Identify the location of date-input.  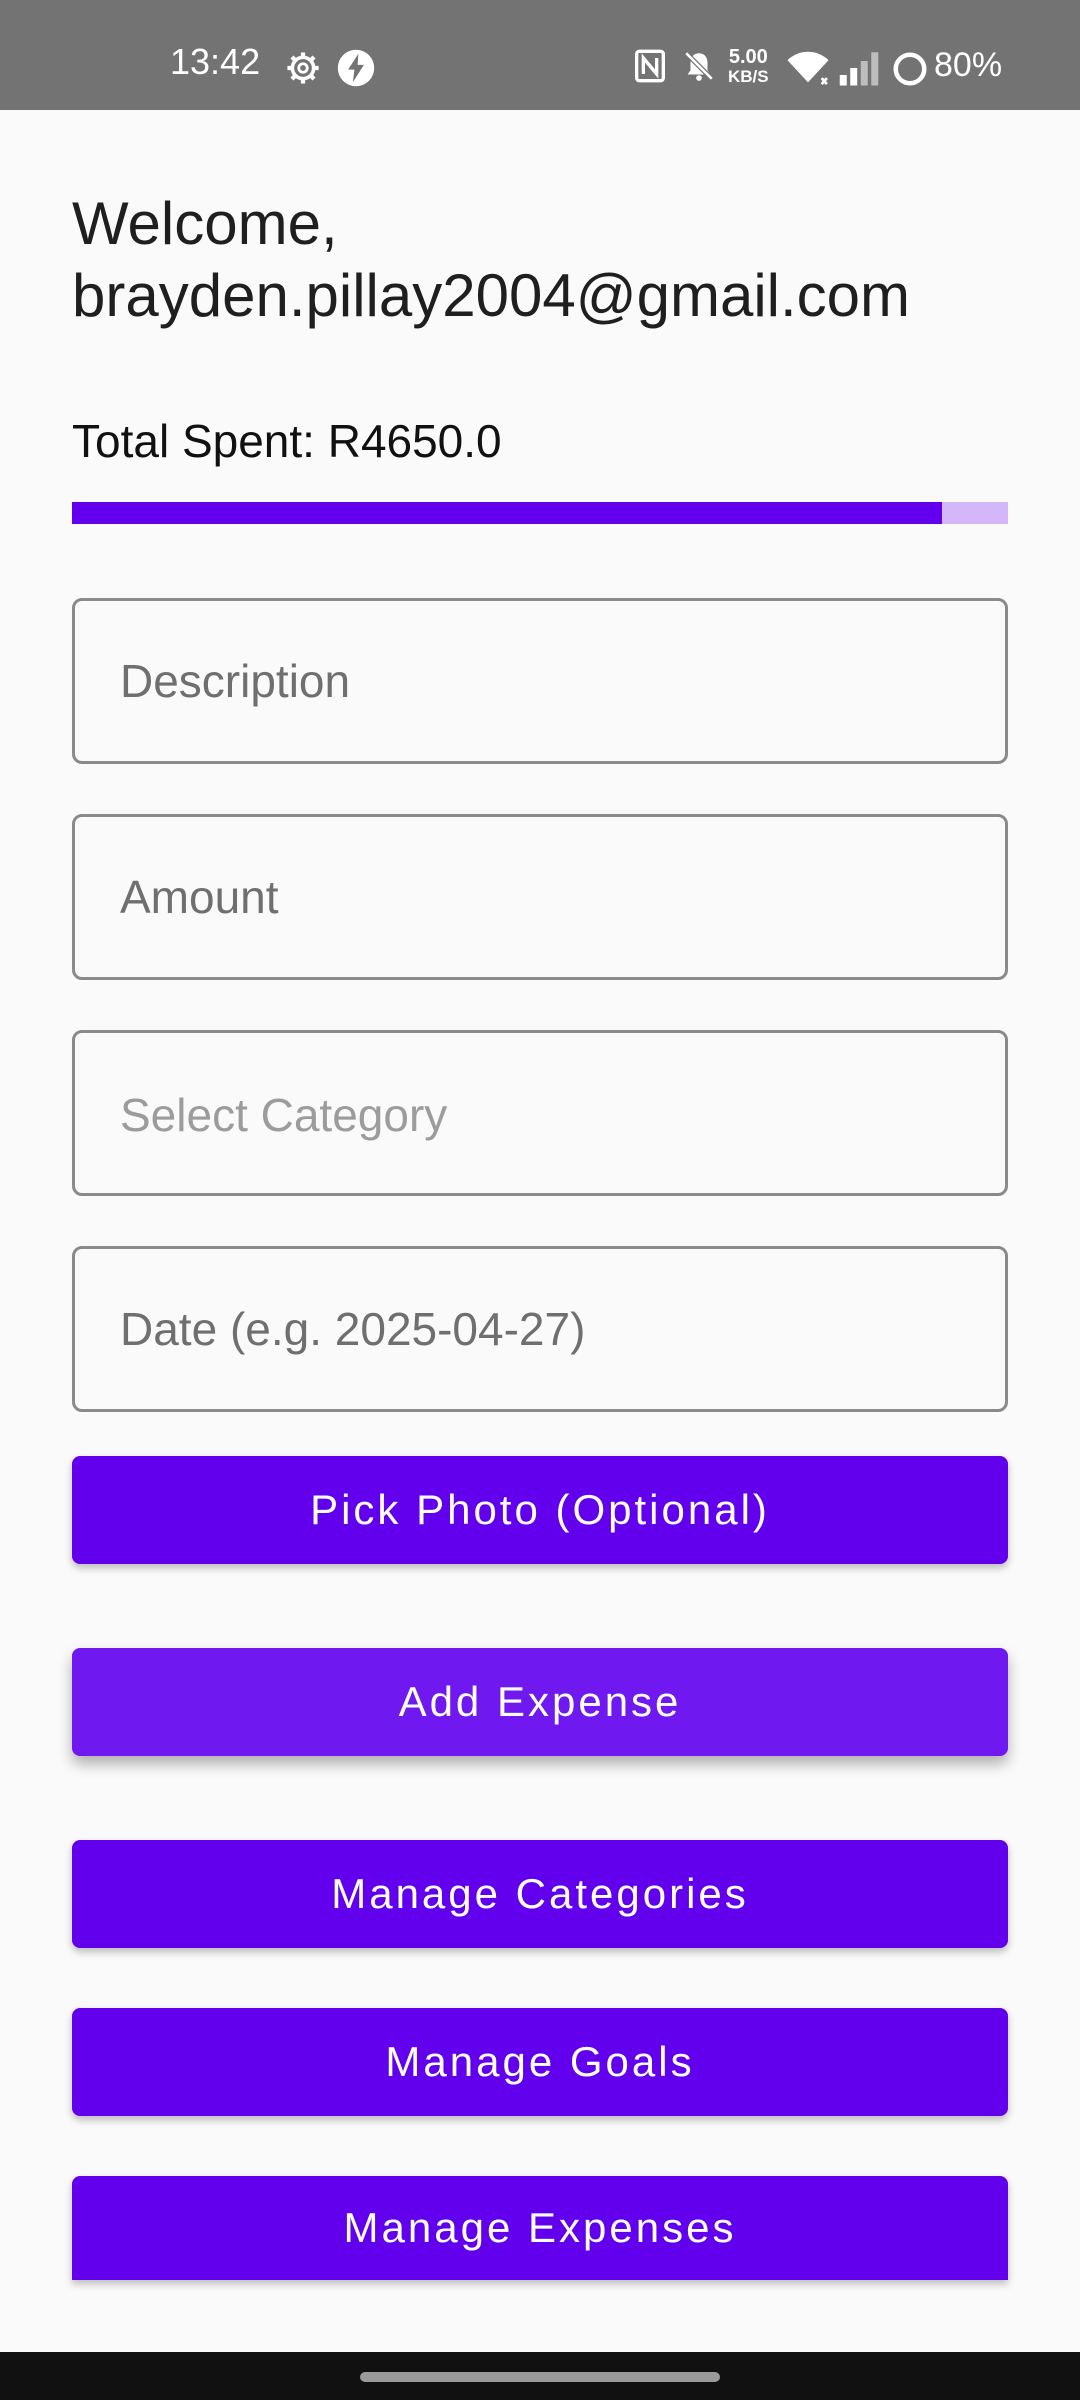
(540, 1329).